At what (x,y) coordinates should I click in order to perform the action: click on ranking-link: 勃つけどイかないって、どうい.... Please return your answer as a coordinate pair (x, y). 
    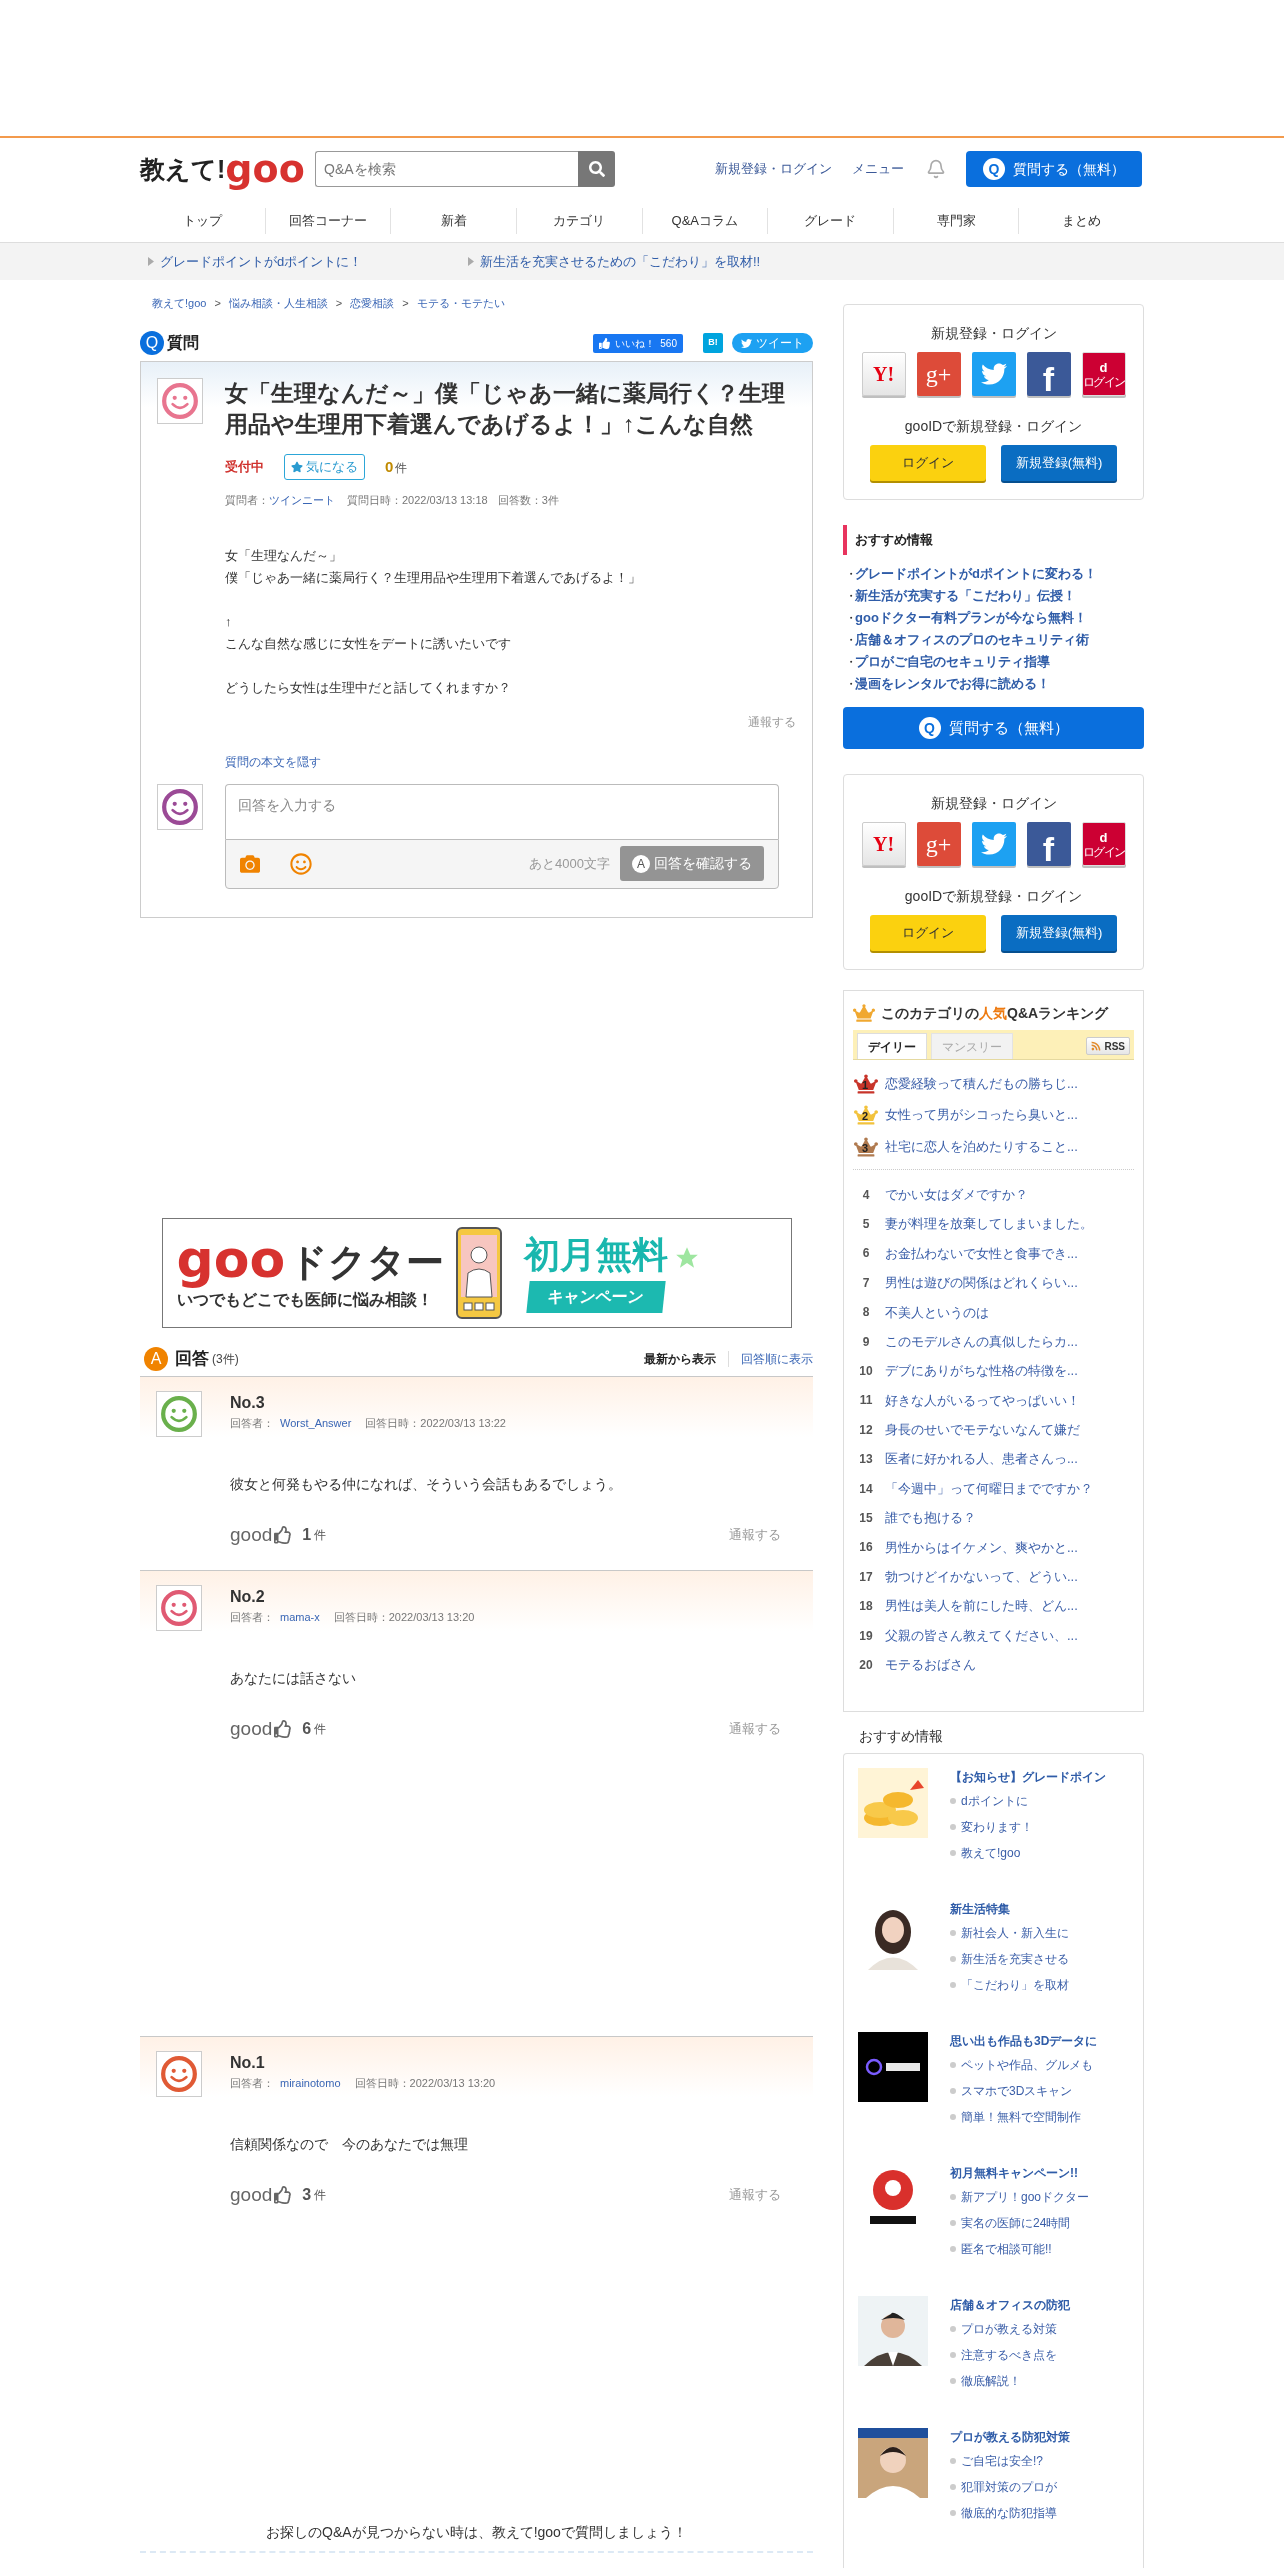
    Looking at the image, I should click on (981, 1577).